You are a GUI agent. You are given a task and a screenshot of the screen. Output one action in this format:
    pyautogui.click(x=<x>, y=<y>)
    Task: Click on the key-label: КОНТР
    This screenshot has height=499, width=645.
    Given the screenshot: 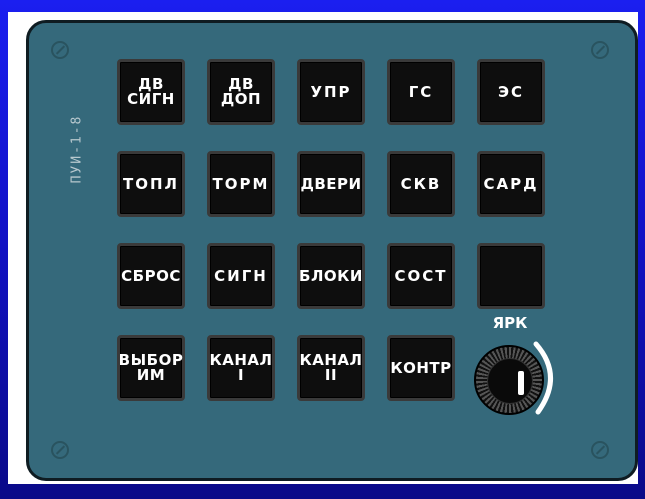 What is the action you would take?
    pyautogui.click(x=421, y=367)
    